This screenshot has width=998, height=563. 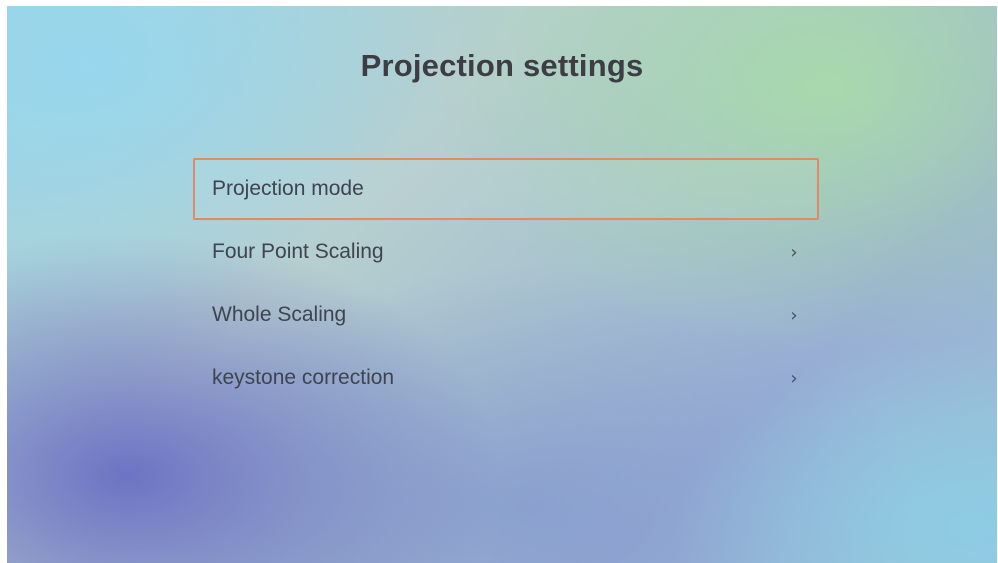 I want to click on menu-item-projection-mode: Projection mode, so click(x=506, y=189).